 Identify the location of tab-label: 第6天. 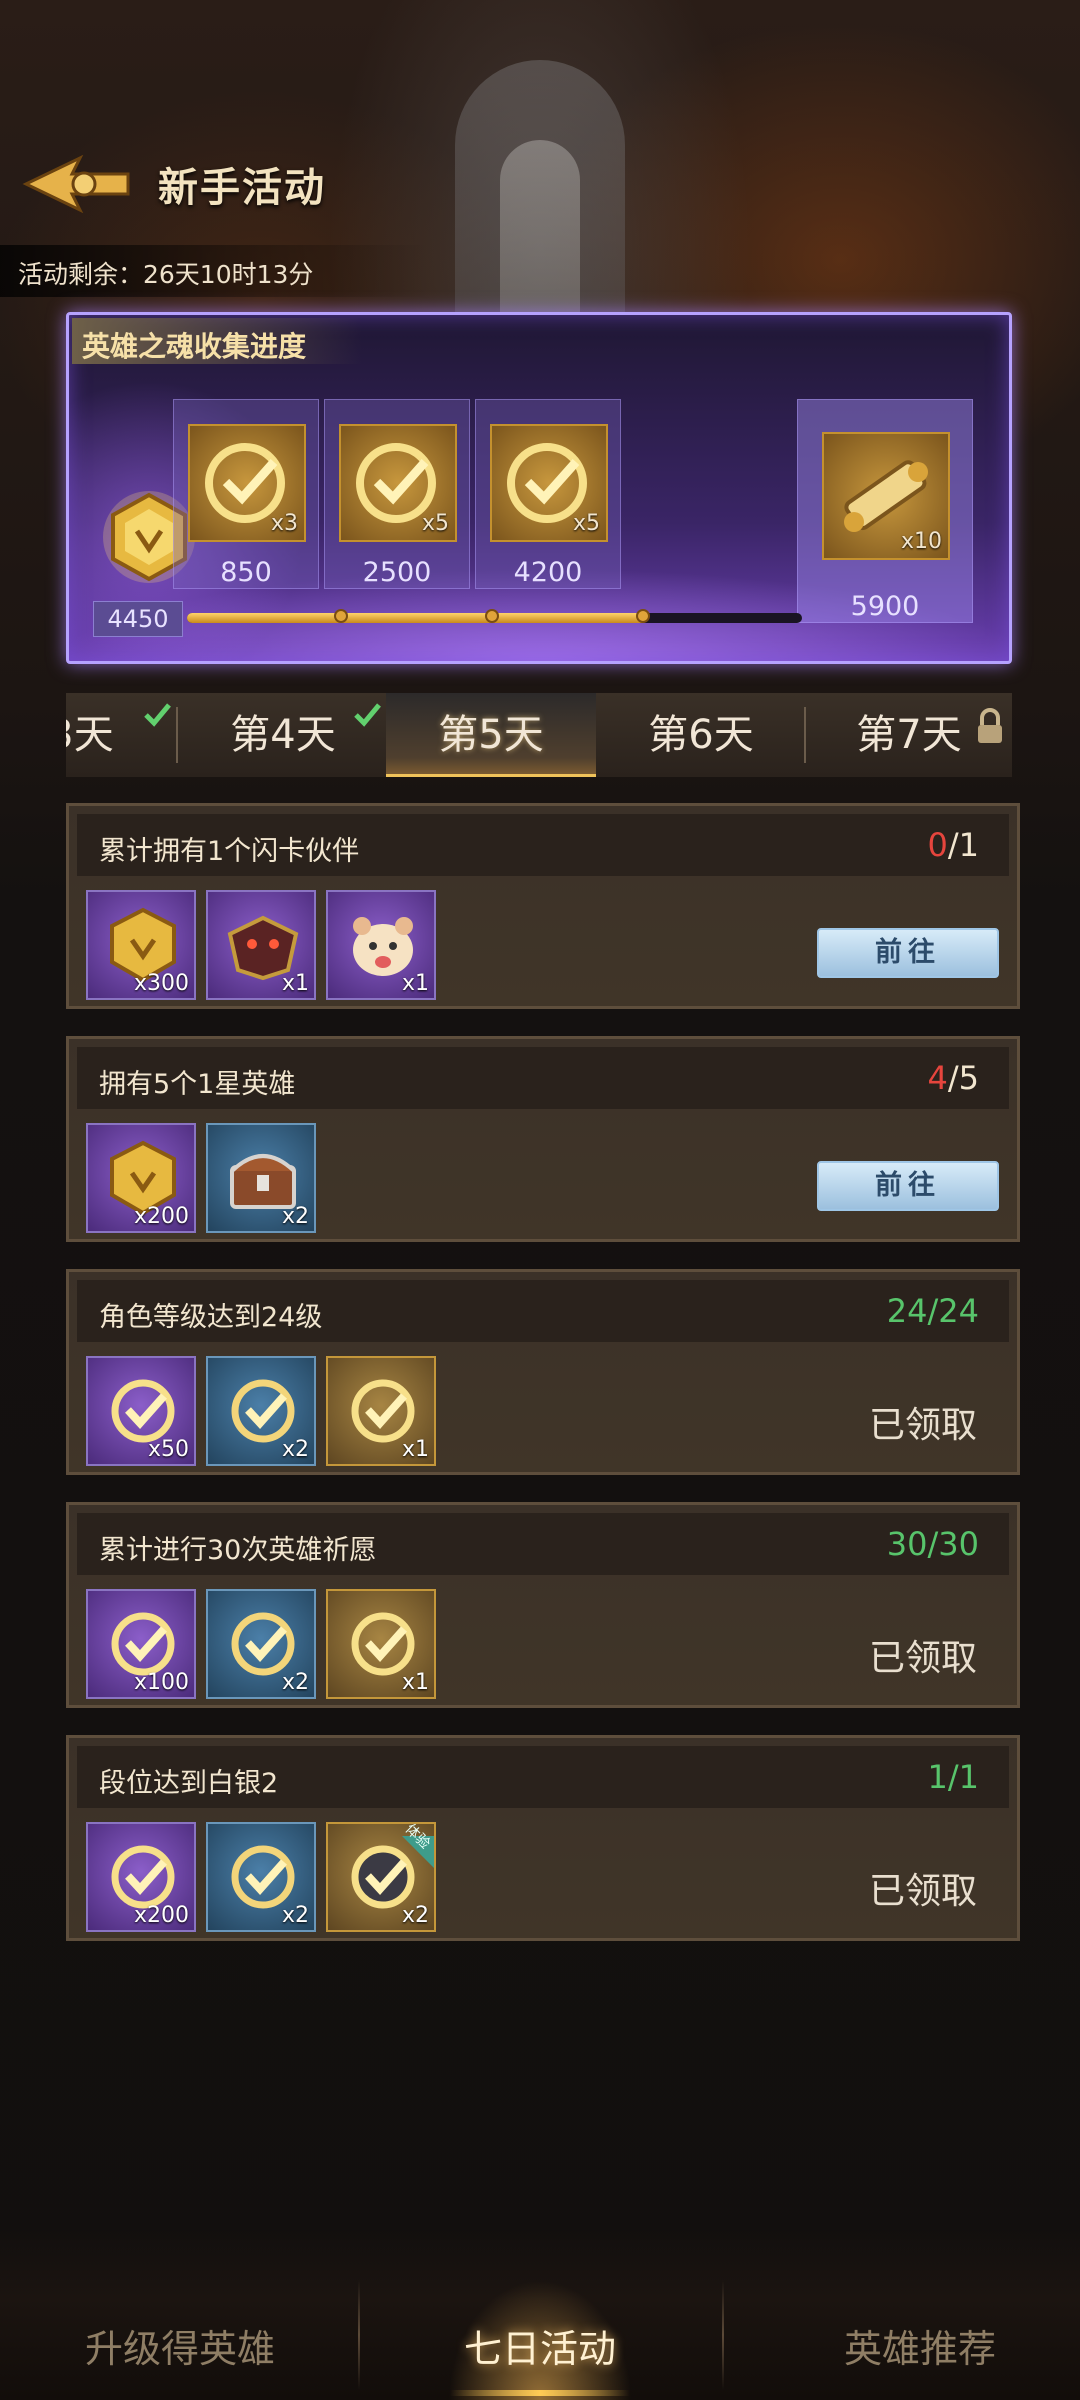
(701, 735).